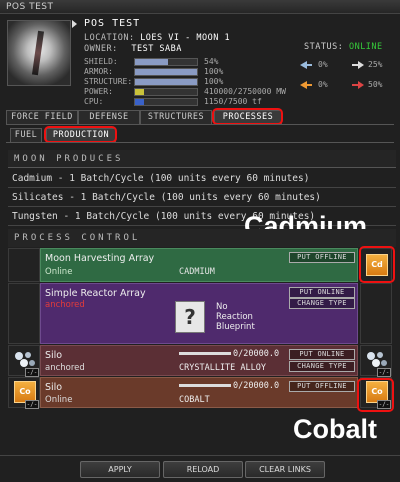 The width and height of the screenshot is (400, 482). What do you see at coordinates (203, 469) in the screenshot?
I see `reload-button: RELOAD` at bounding box center [203, 469].